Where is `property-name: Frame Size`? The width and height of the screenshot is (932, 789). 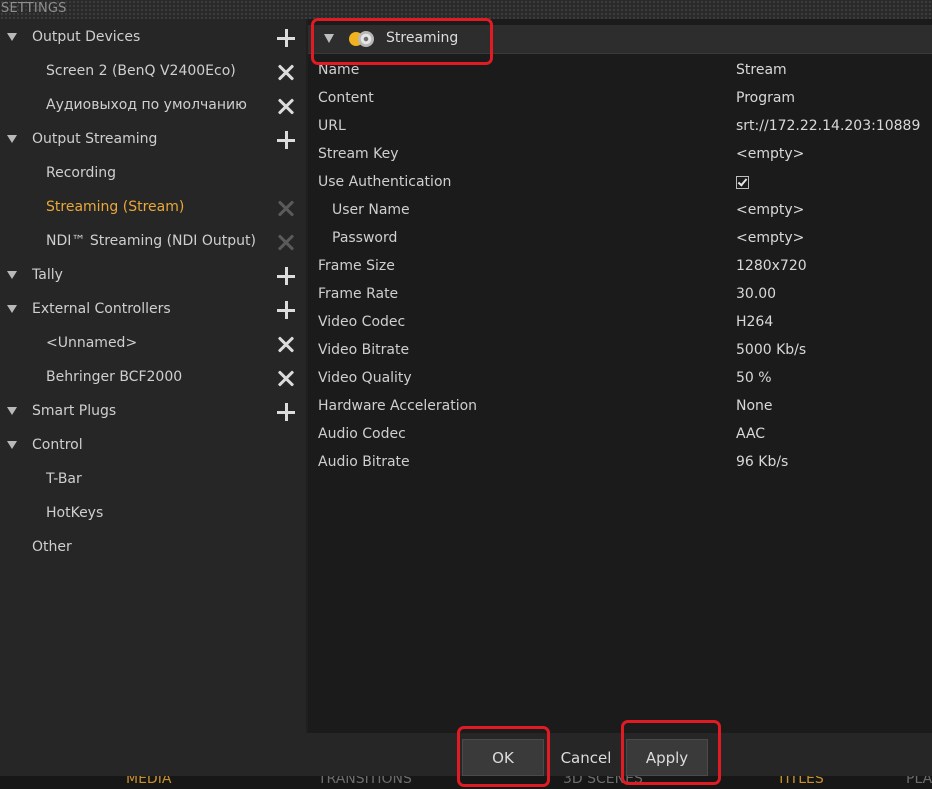
property-name: Frame Size is located at coordinates (356, 266).